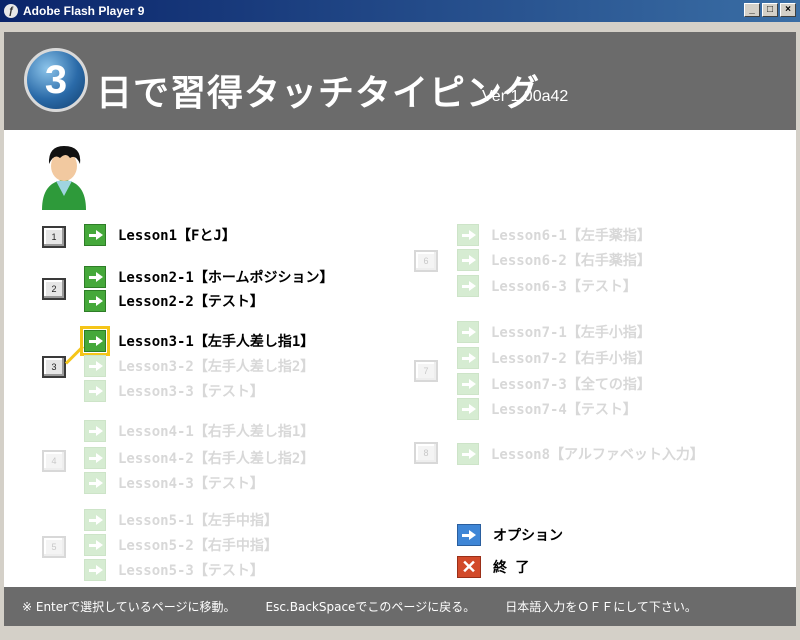 This screenshot has width=800, height=640. What do you see at coordinates (198, 521) in the screenshot?
I see `lesson-label: Lesson5-1【左手中指】` at bounding box center [198, 521].